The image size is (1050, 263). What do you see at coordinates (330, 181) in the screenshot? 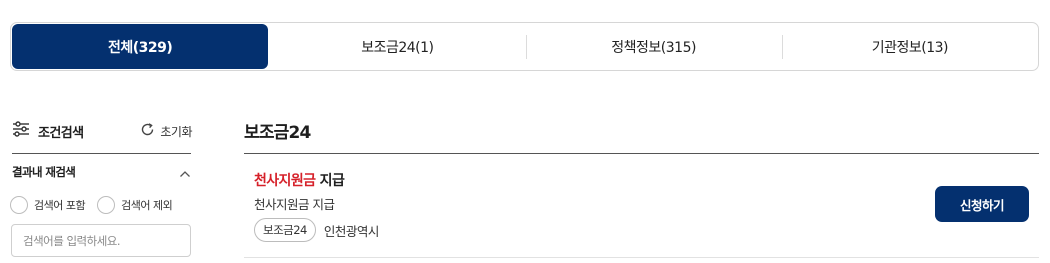
I see `item-title-rest: 지급` at bounding box center [330, 181].